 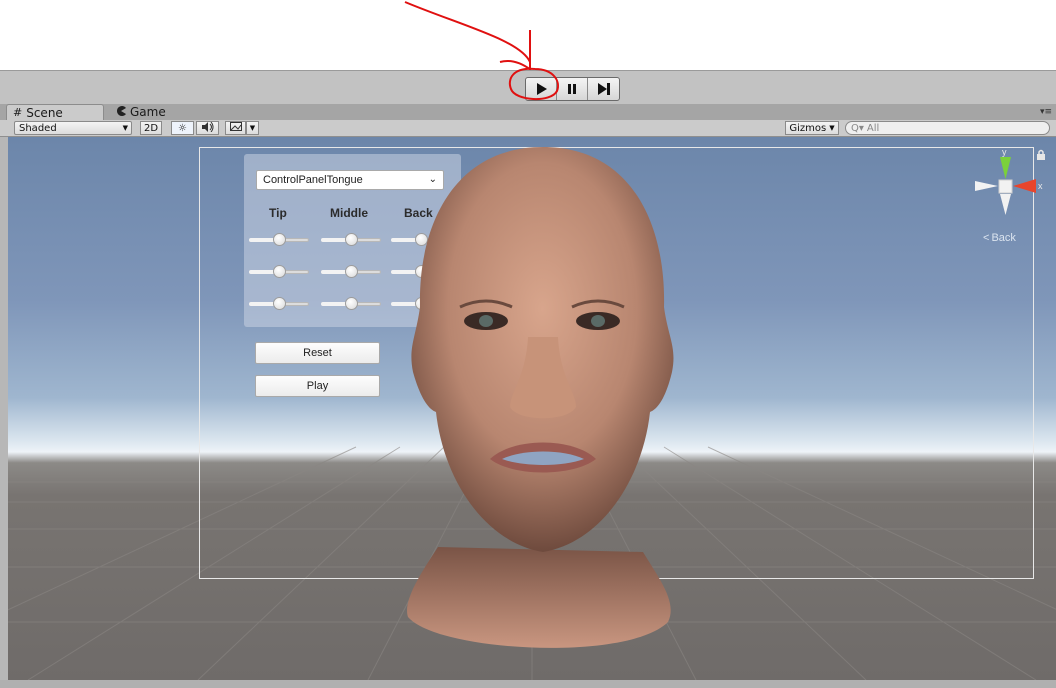 I want to click on red-circle-annotation, so click(x=533, y=83).